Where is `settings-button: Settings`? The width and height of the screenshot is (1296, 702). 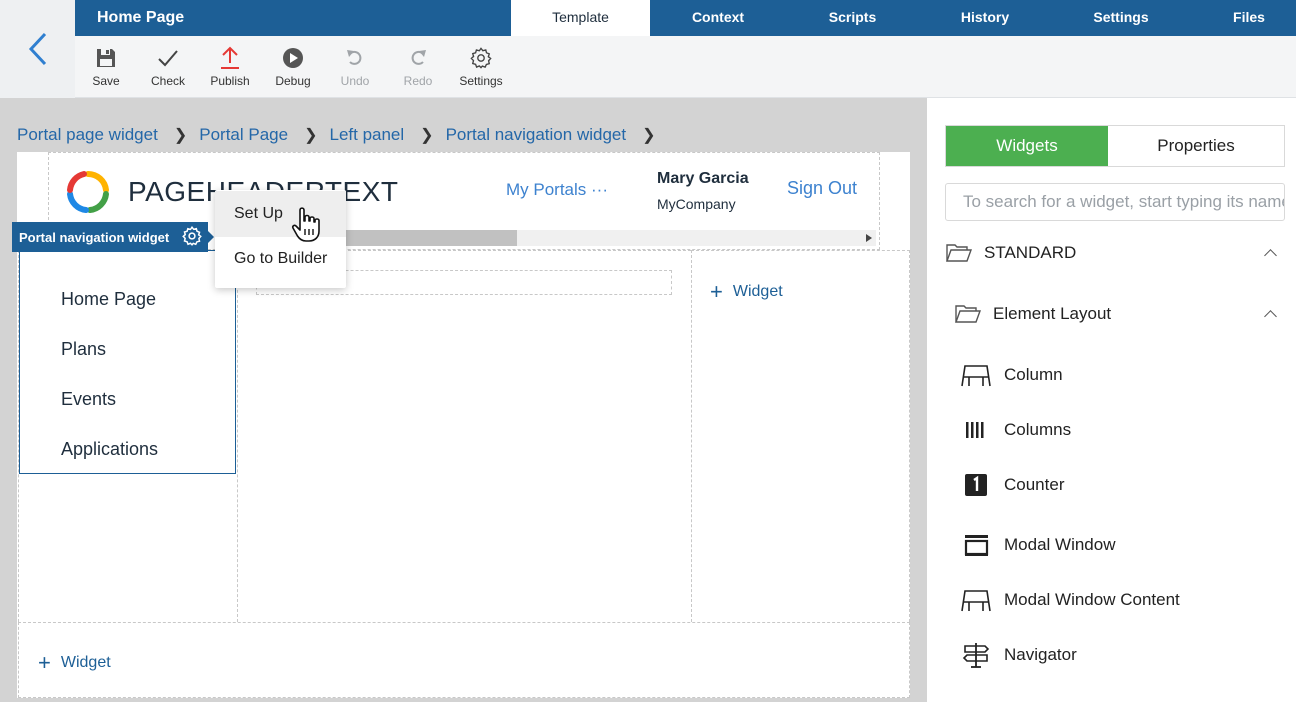 settings-button: Settings is located at coordinates (481, 67).